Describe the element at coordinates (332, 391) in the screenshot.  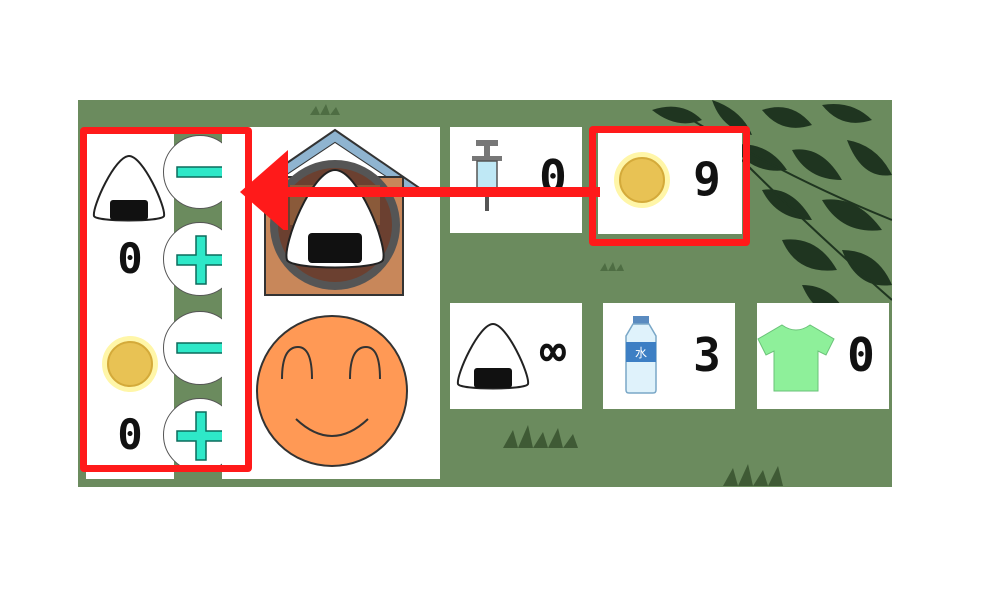
I see `smiley-face-icon` at that location.